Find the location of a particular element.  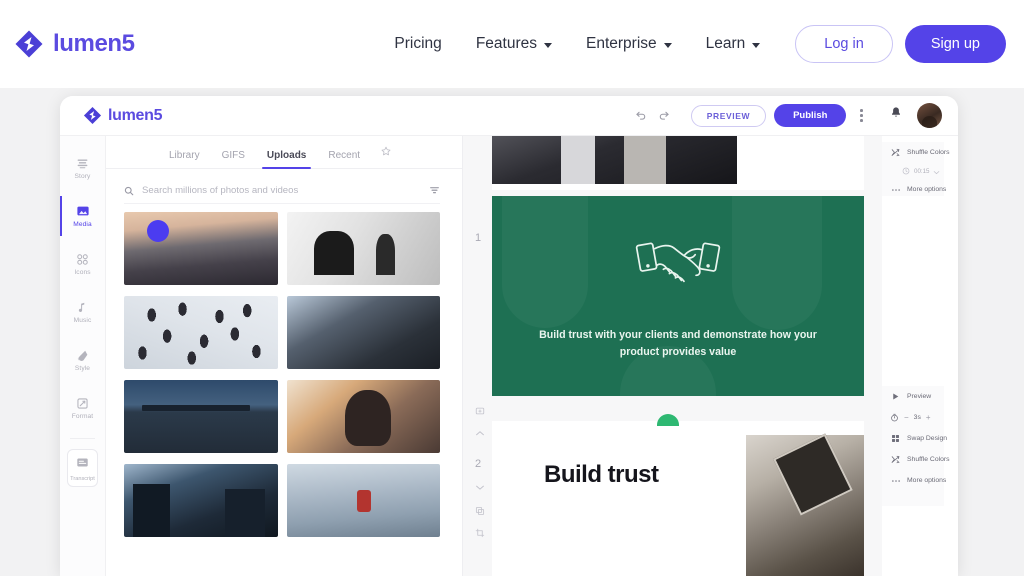

site-brand: lumen5 is located at coordinates (74, 44).